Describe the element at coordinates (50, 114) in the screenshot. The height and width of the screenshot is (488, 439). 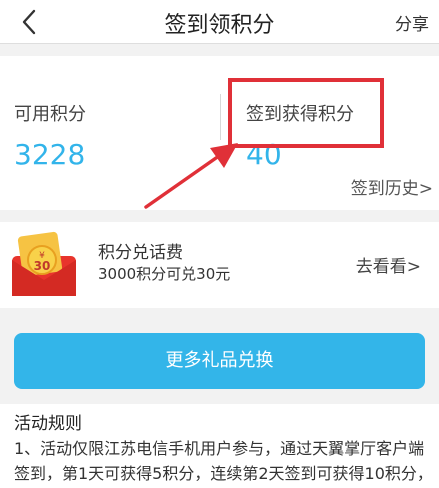
I see `available-points-label: 可用积分` at that location.